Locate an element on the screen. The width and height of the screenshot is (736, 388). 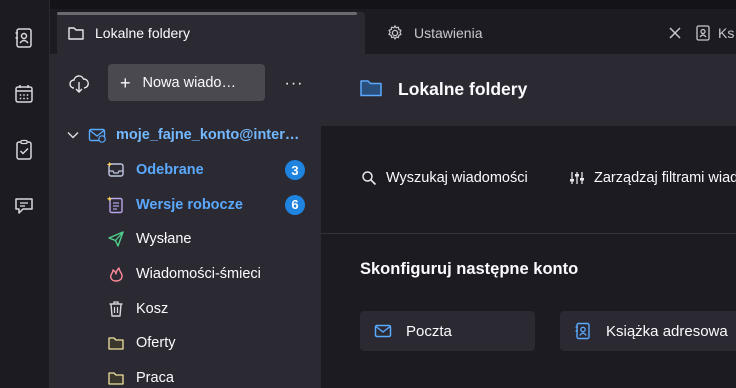
folder-sent: Wysłane is located at coordinates (185, 239).